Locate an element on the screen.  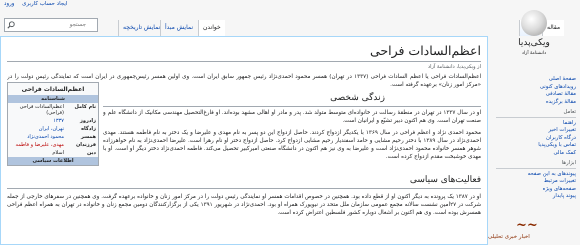
infobox-row: فرزندان مهدی، علیرضا و فاطمه is located at coordinates (53, 145).